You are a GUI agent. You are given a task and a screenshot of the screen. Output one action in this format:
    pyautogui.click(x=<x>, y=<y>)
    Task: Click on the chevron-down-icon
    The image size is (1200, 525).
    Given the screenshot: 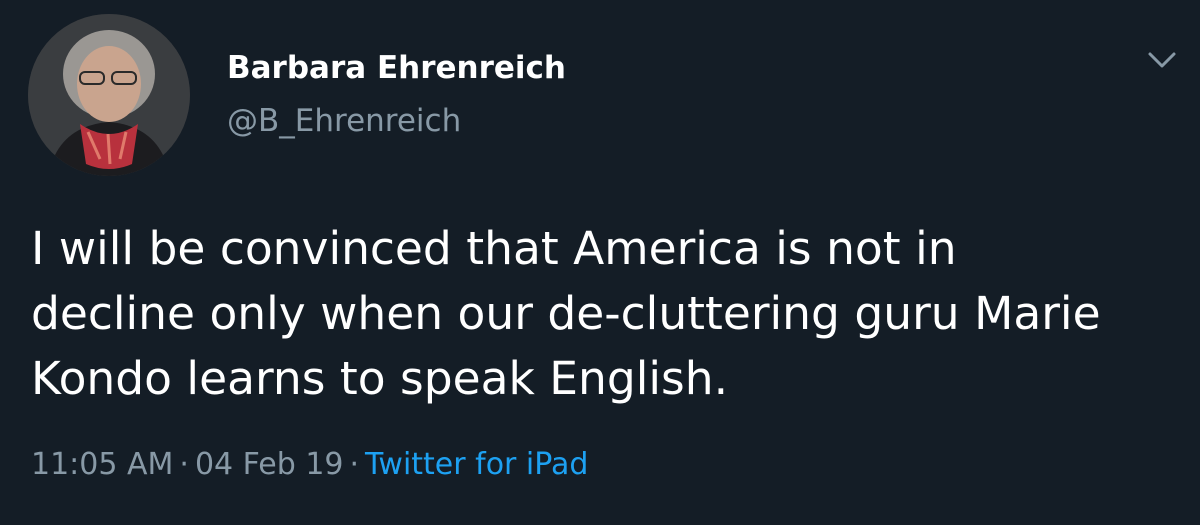 What is the action you would take?
    pyautogui.click(x=1162, y=60)
    